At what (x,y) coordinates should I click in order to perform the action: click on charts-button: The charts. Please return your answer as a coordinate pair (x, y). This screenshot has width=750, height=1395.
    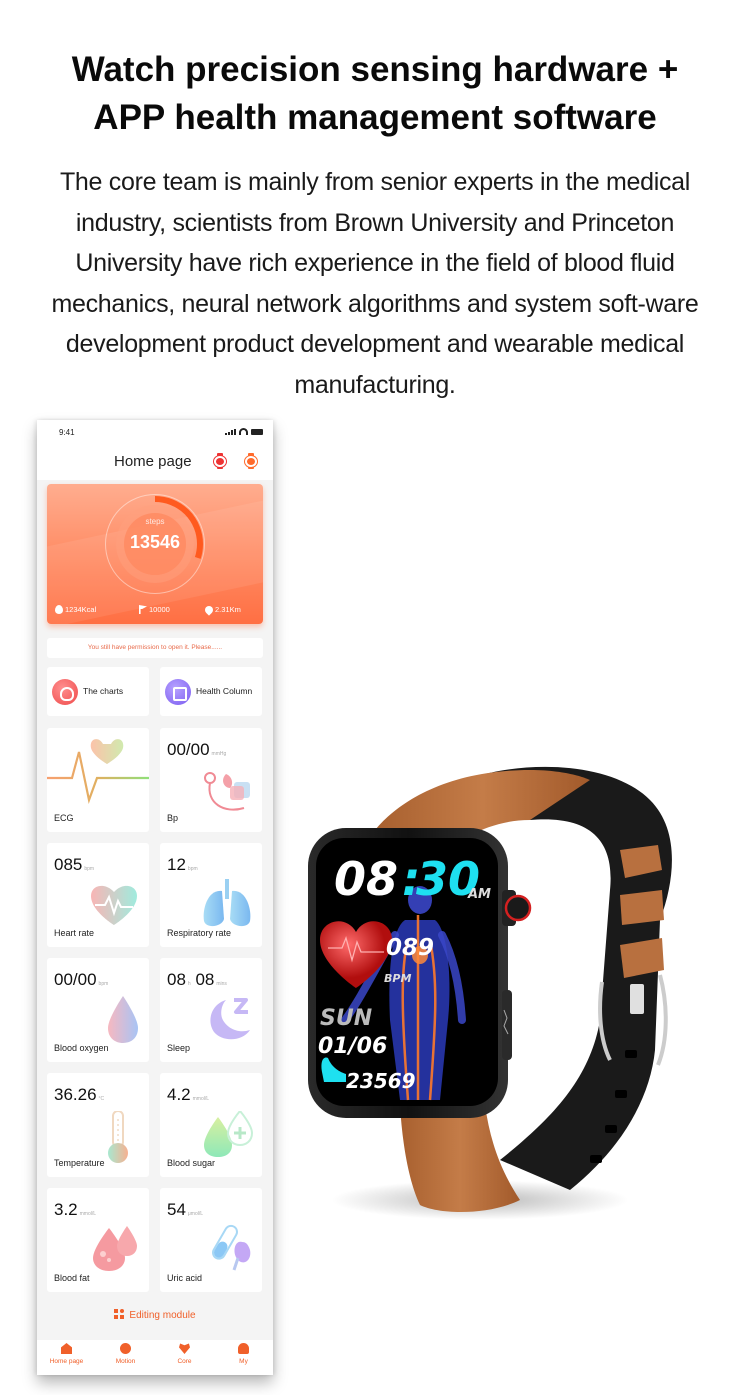
    Looking at the image, I should click on (98, 691).